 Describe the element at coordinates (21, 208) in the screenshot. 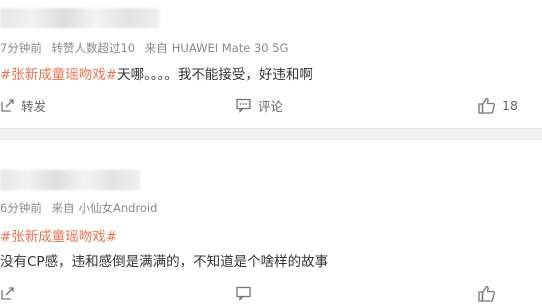

I see `comment-time: 6分钟前` at that location.